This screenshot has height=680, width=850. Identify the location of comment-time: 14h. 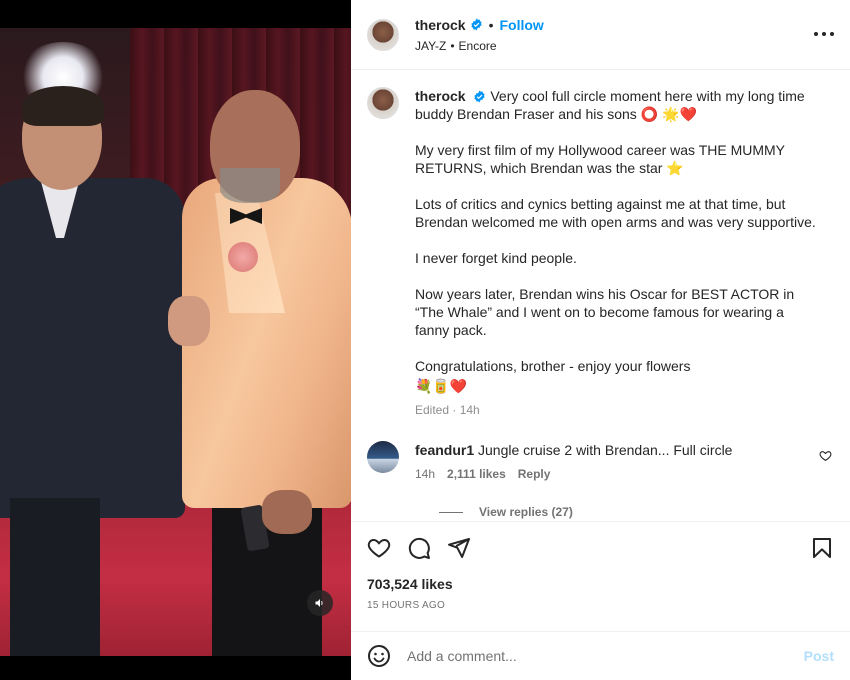
(425, 474).